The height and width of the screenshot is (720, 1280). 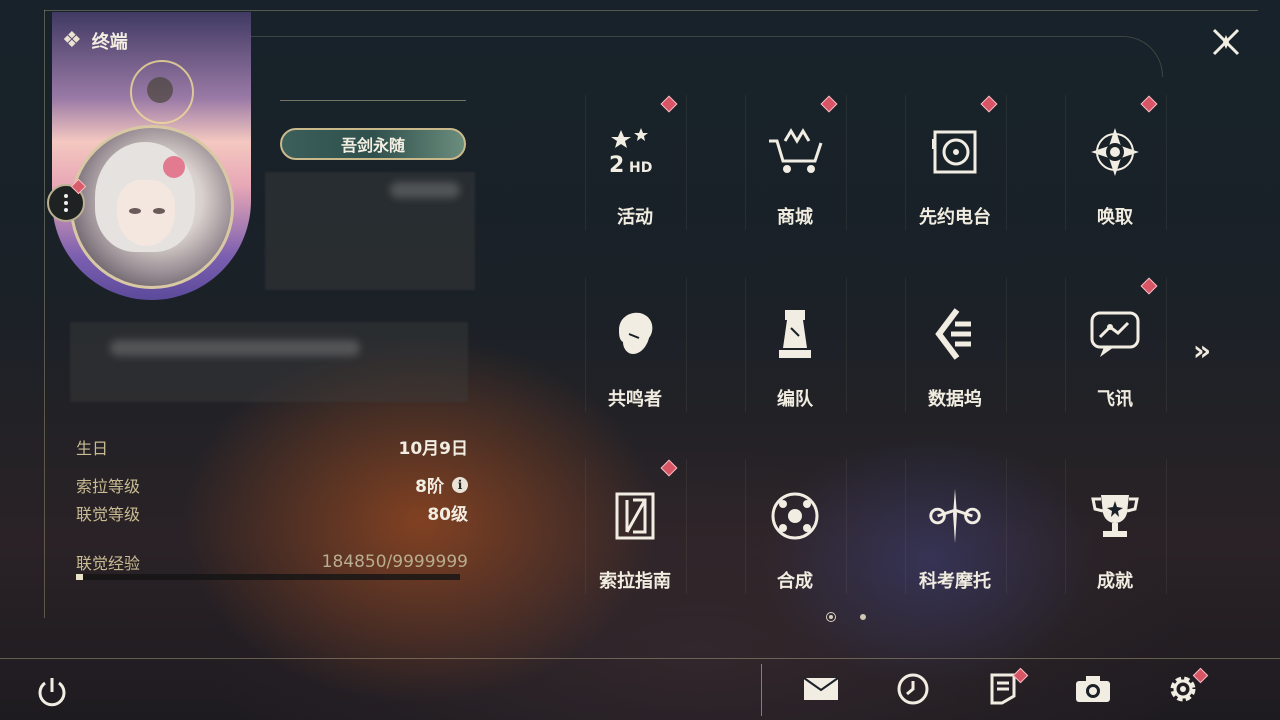 I want to click on menu-convene: 唤取, so click(x=1116, y=165).